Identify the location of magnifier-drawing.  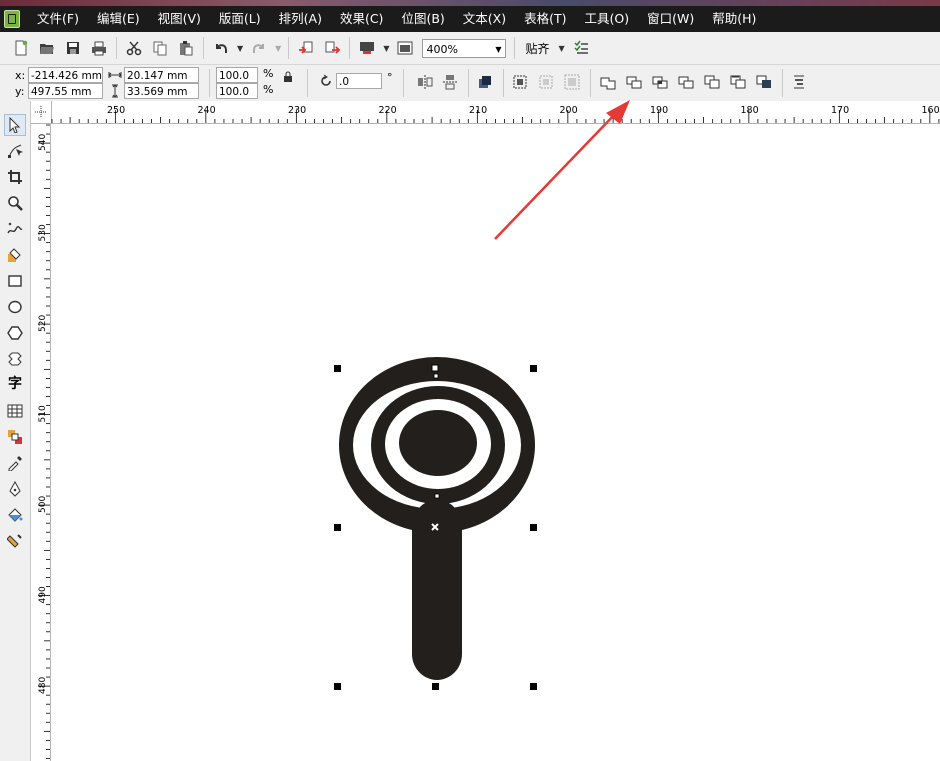
(437, 518).